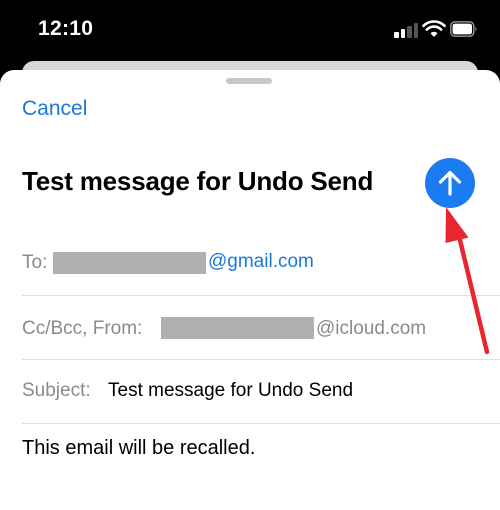 The height and width of the screenshot is (510, 500). What do you see at coordinates (249, 81) in the screenshot?
I see `sheet-grabber` at bounding box center [249, 81].